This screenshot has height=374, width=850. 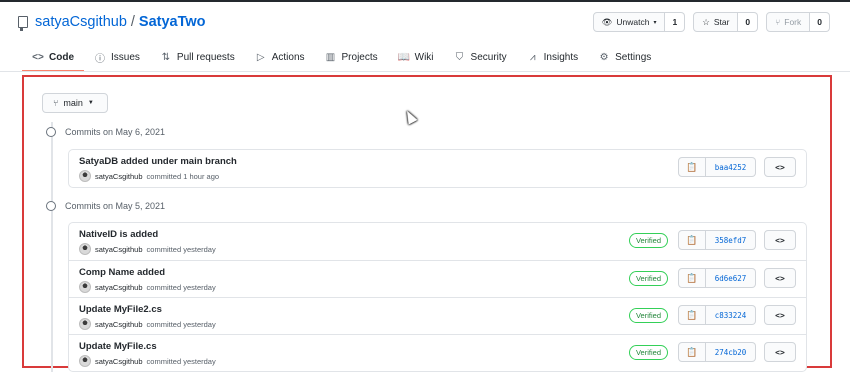 I want to click on tab-actions: ▷ Actions, so click(x=280, y=57).